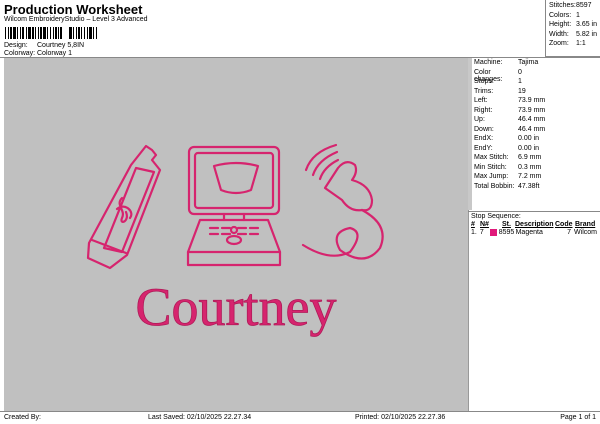 The height and width of the screenshot is (424, 600). I want to click on property-label: Left:, so click(481, 100).